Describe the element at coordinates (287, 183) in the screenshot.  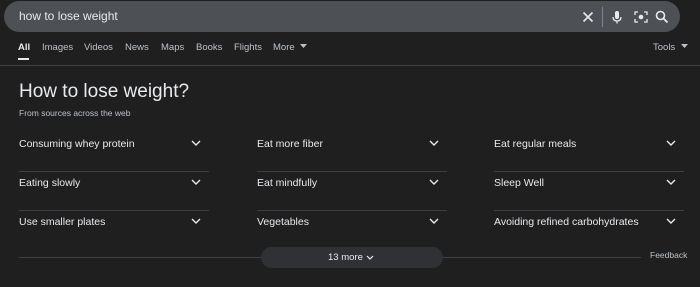
I see `question-label: Eat mindfully` at that location.